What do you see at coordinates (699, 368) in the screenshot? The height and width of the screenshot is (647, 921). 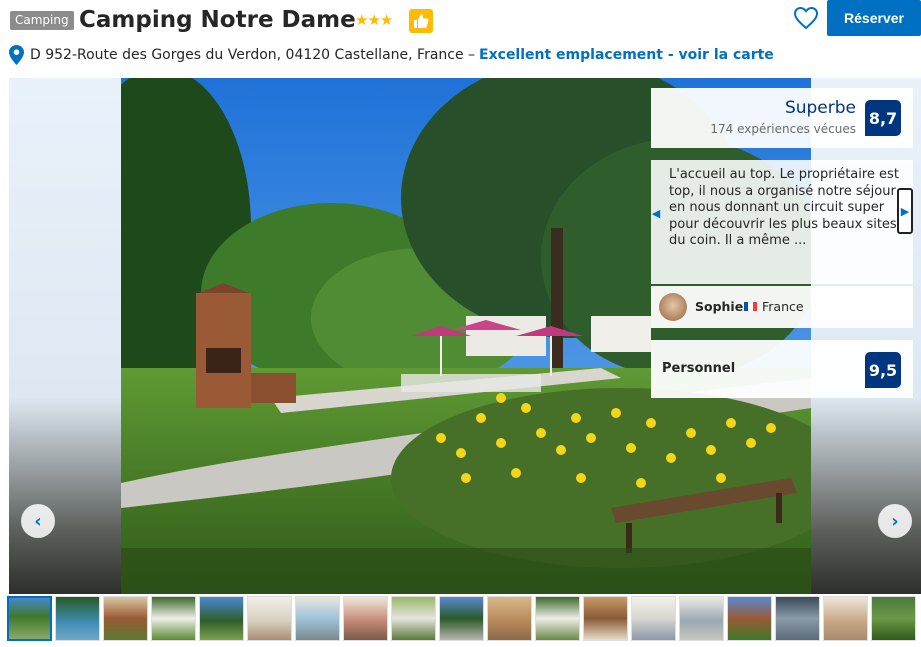 I see `category-label: Personnel` at bounding box center [699, 368].